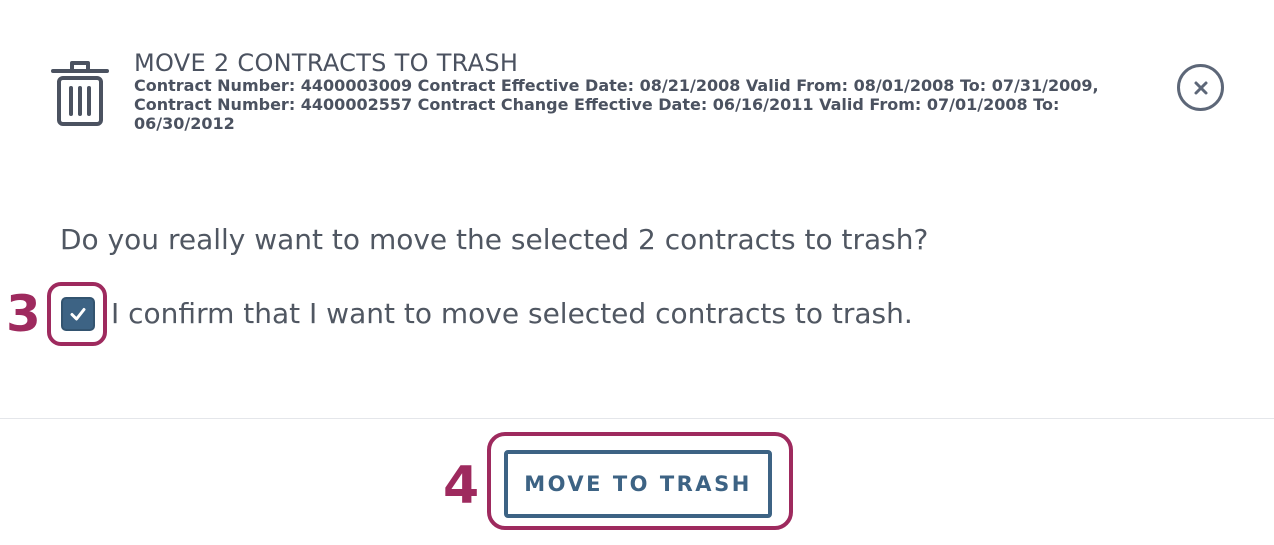  Describe the element at coordinates (461, 486) in the screenshot. I see `step-4-marker: 4` at that location.